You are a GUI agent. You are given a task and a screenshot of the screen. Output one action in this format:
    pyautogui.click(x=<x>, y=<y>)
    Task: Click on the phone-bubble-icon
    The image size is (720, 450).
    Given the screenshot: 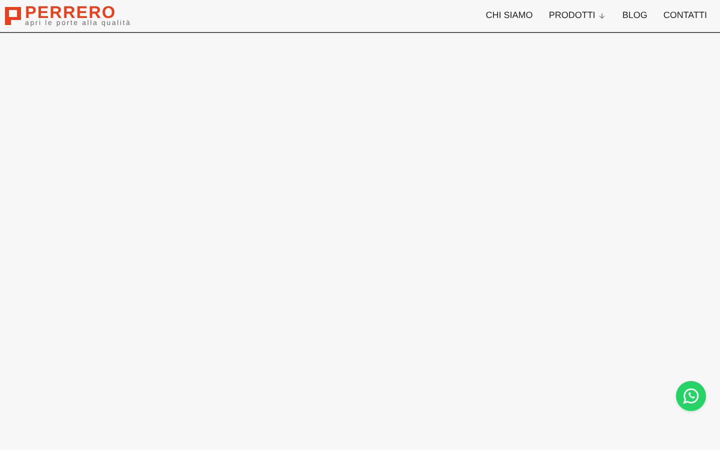 What is the action you would take?
    pyautogui.click(x=691, y=396)
    